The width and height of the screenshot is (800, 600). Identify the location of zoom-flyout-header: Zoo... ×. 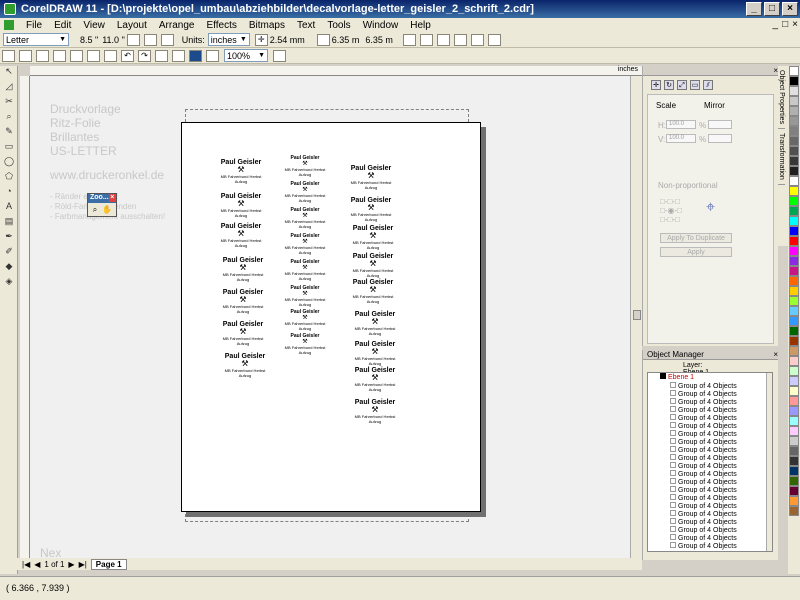
(102, 198).